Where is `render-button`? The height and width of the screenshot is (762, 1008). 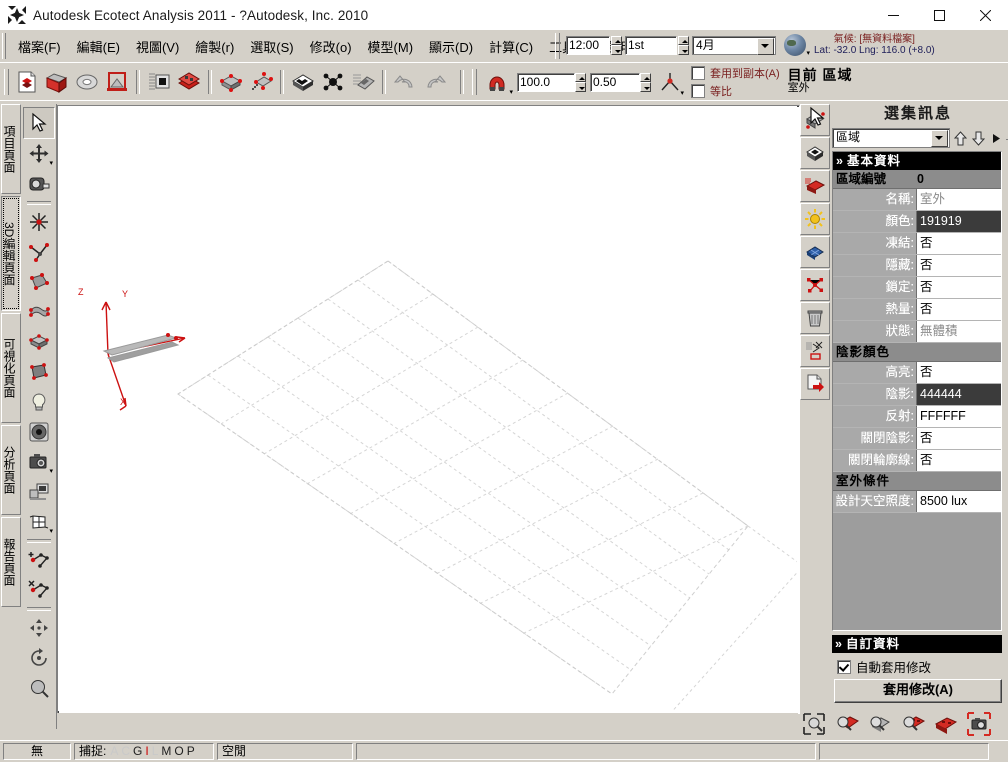 render-button is located at coordinates (363, 82).